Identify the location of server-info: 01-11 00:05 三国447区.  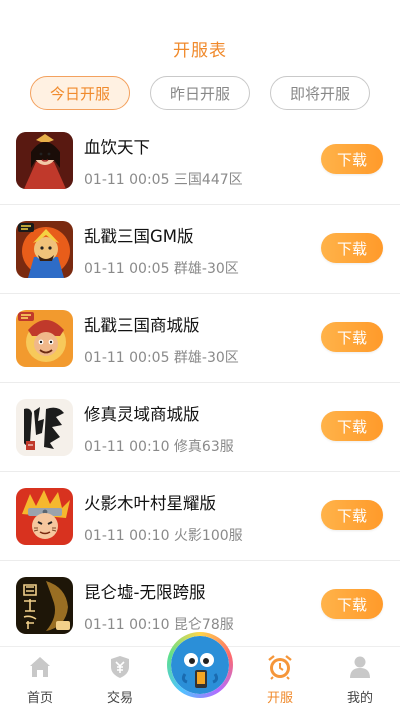
(163, 180).